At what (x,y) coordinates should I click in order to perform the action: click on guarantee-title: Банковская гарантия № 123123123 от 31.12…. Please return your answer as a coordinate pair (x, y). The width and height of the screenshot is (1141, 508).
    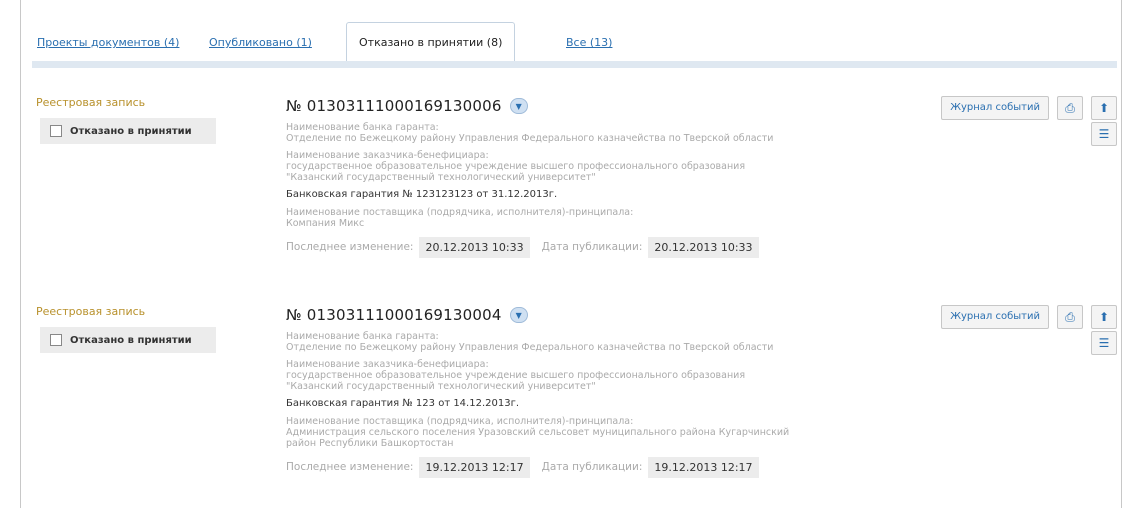
    Looking at the image, I should click on (422, 194).